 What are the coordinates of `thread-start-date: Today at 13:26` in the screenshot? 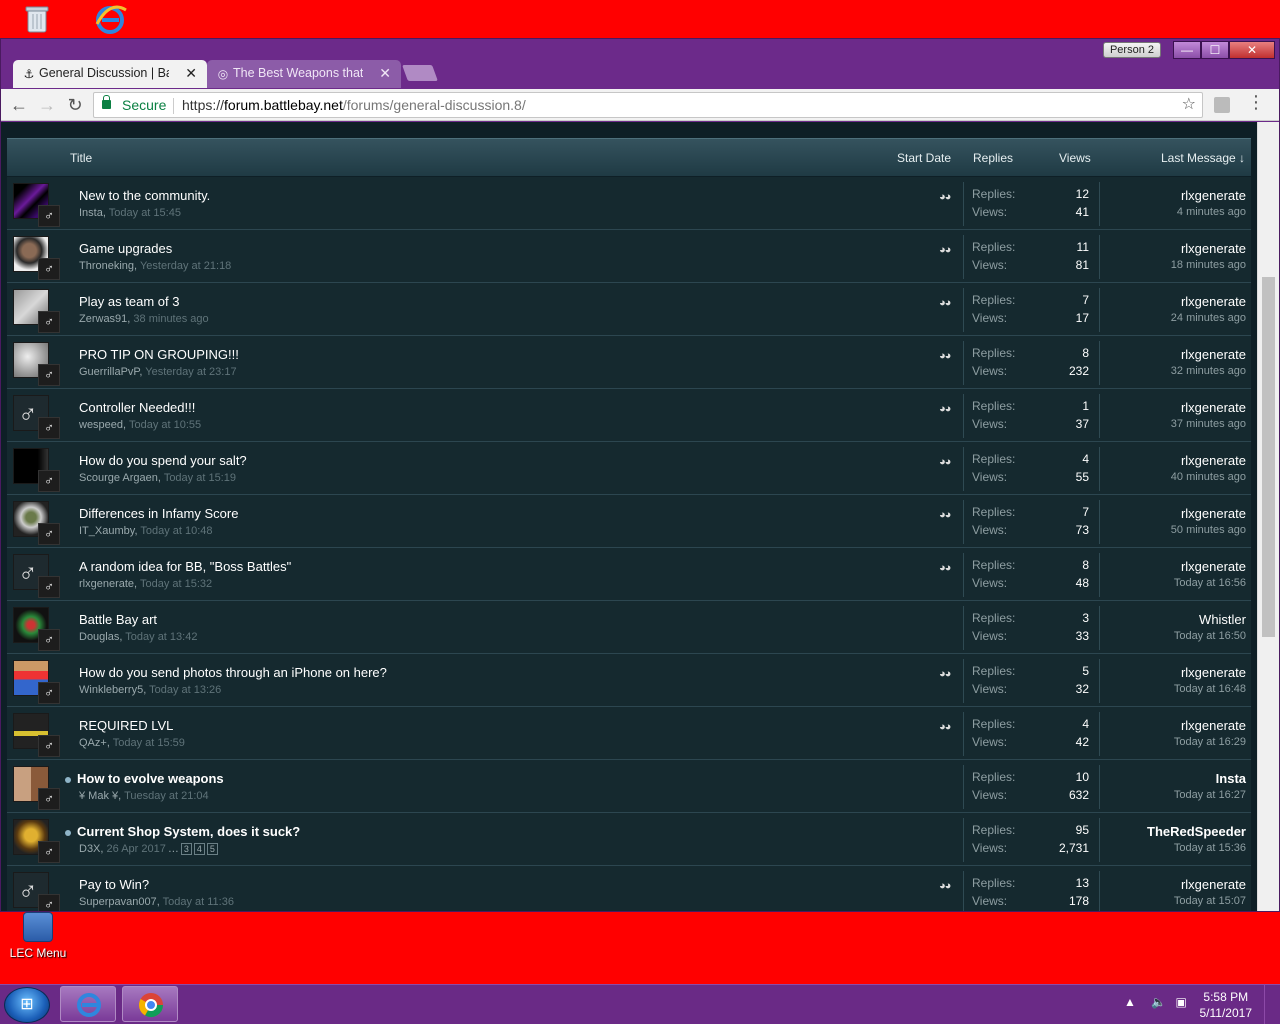 It's located at (185, 690).